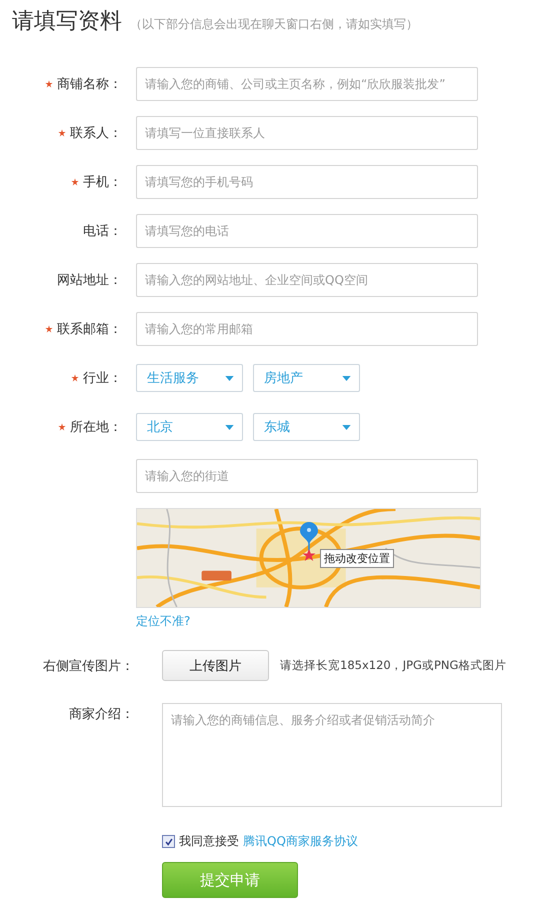  What do you see at coordinates (393, 665) in the screenshot?
I see `upload-hint: 请选择长宽185x120，JPG或PNG格式图片` at bounding box center [393, 665].